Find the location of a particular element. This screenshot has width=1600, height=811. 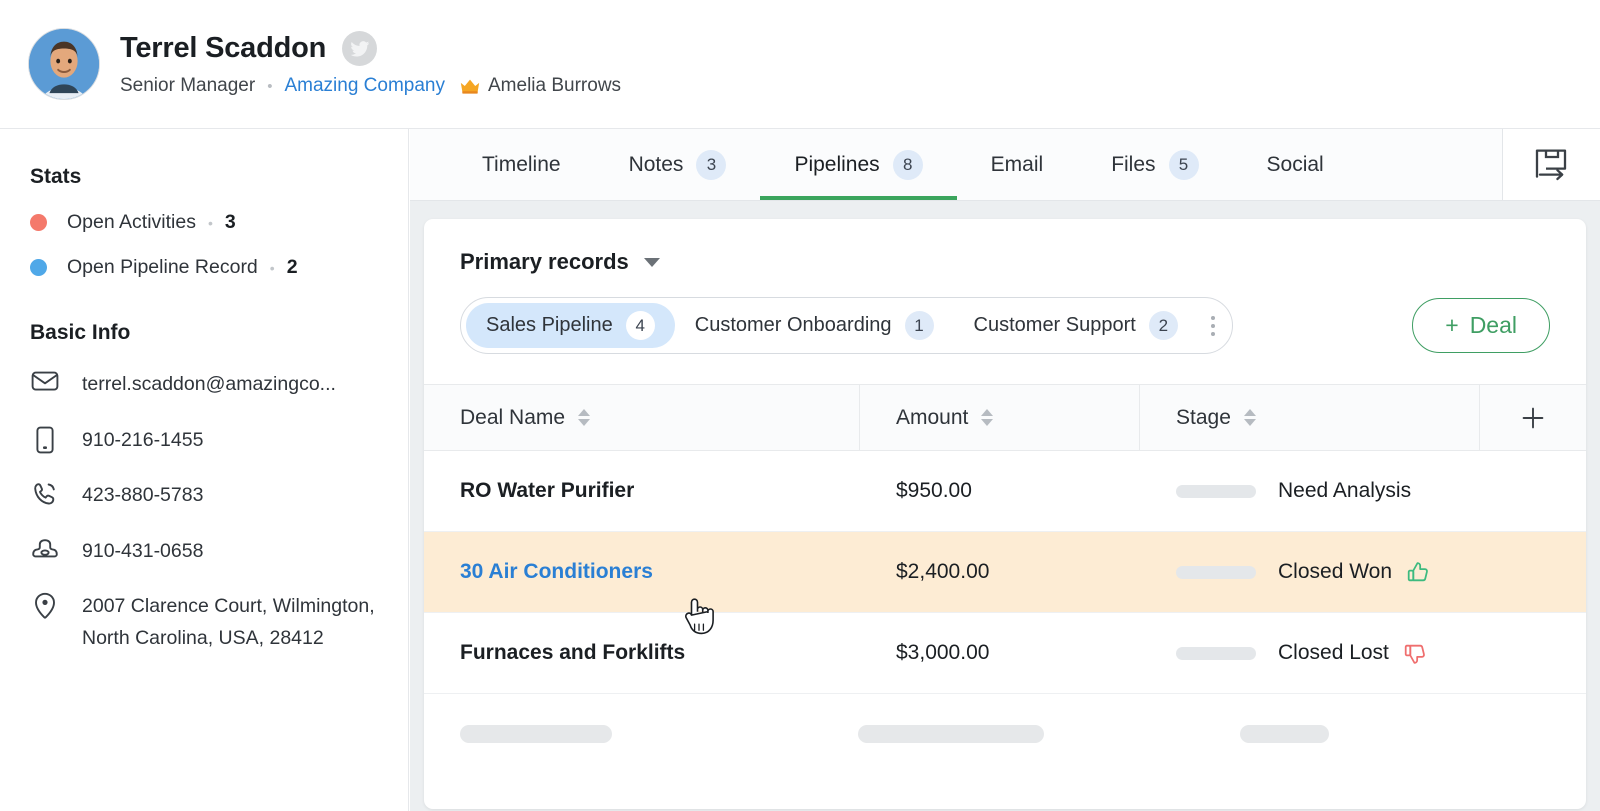

tab-overflow-icon is located at coordinates (1551, 164).